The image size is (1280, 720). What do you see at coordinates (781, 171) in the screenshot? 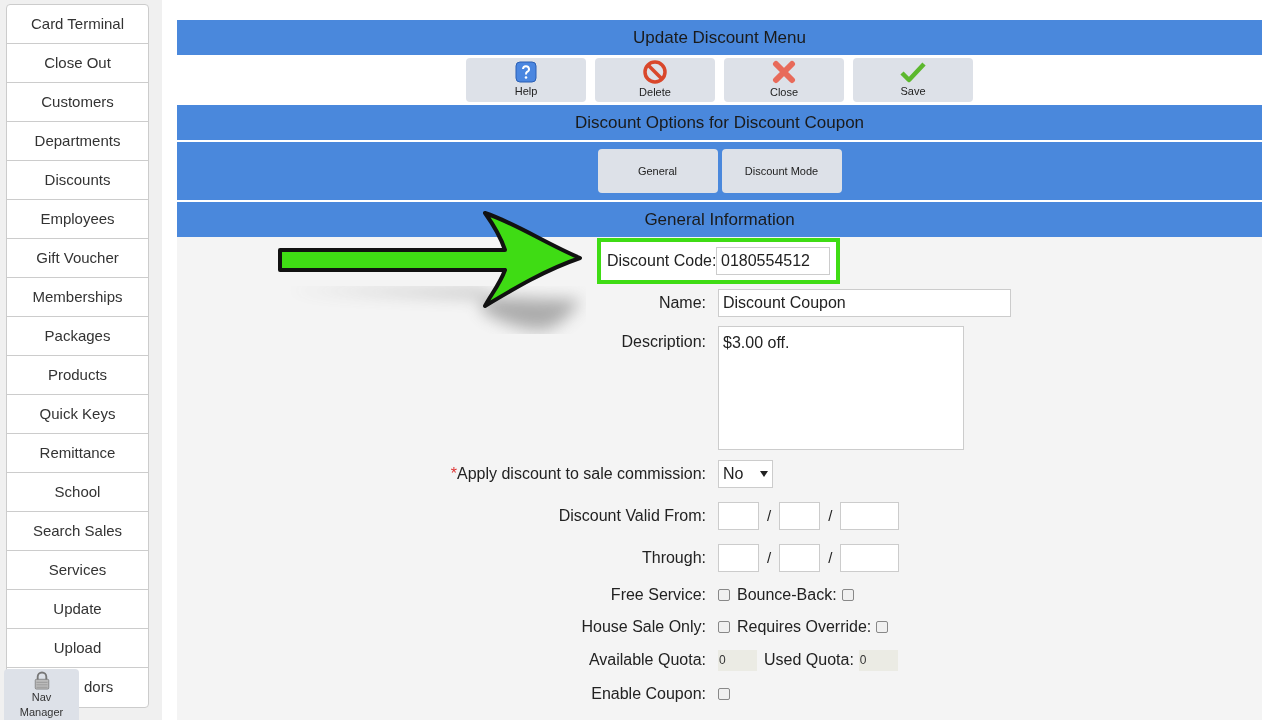
I see `option-tab: Discount Mode` at bounding box center [781, 171].